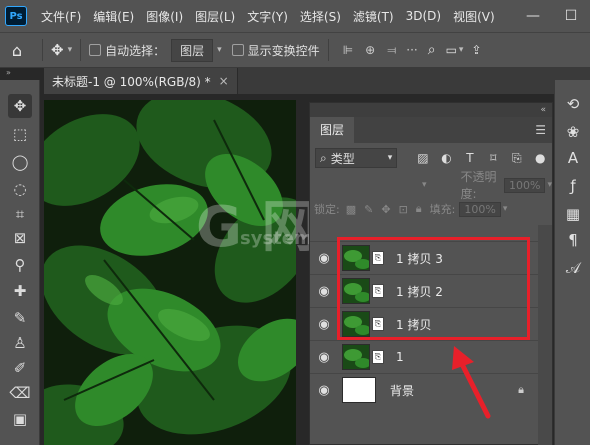 This screenshot has width=590, height=445. What do you see at coordinates (573, 158) in the screenshot?
I see `character-icon: A` at bounding box center [573, 158].